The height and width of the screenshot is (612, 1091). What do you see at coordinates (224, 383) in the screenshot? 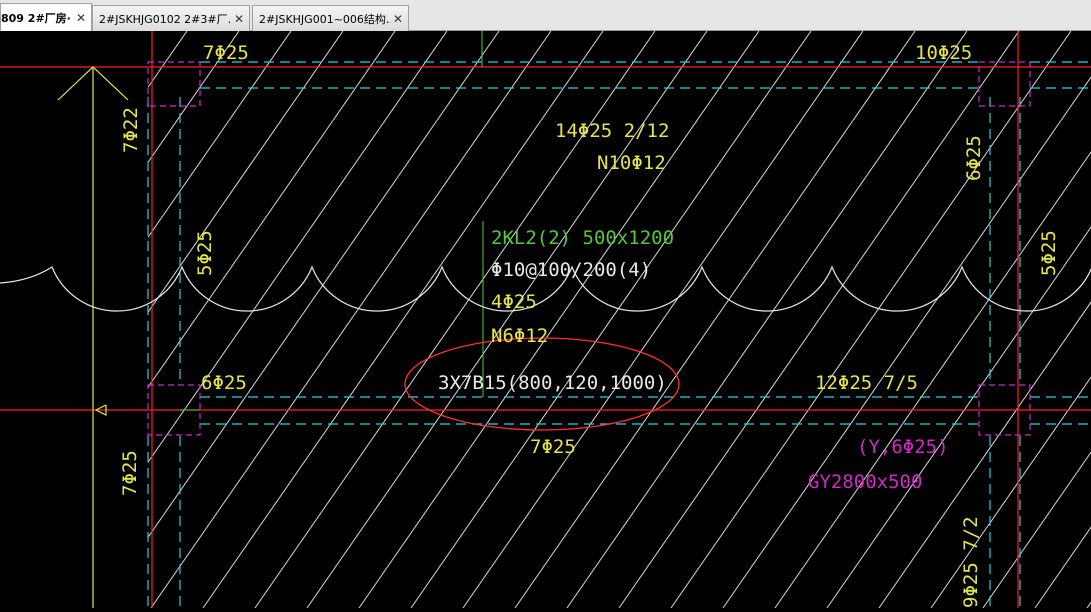
I see `left-bottom-rebar-label: 6Φ25` at bounding box center [224, 383].